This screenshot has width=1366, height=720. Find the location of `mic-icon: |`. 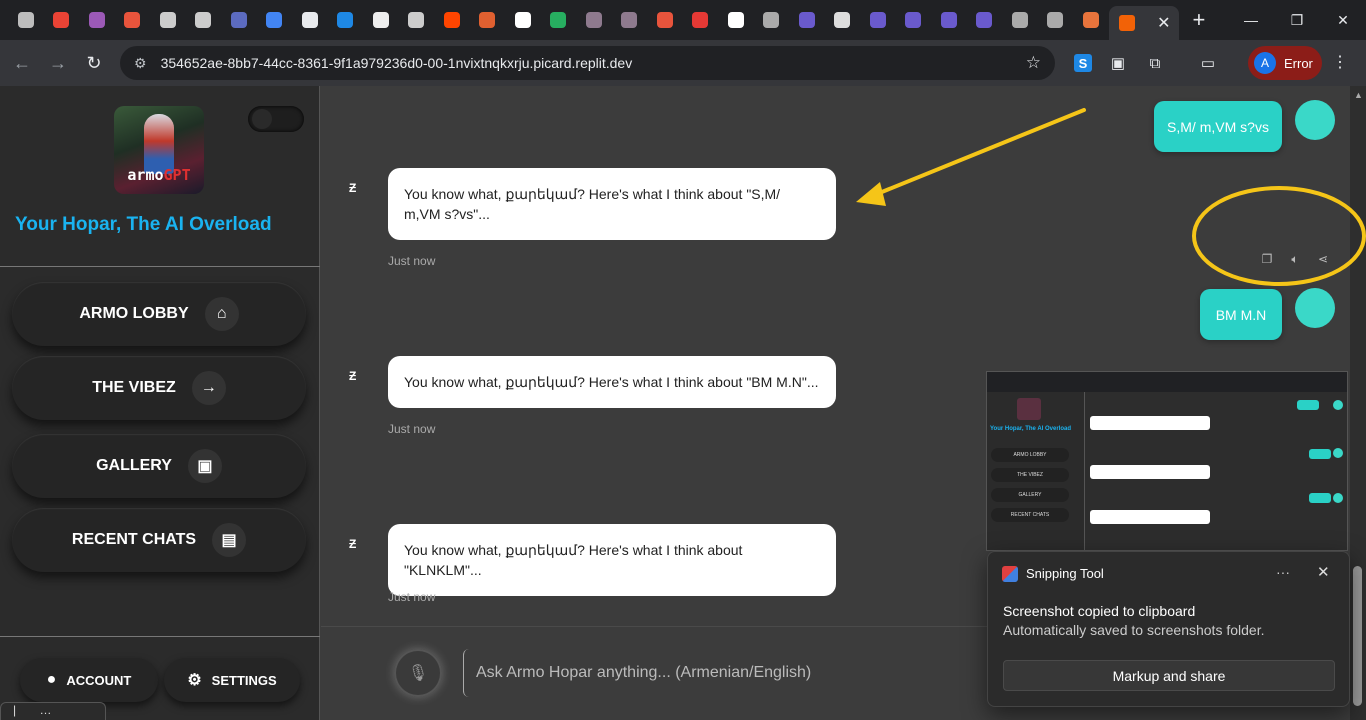

mic-icon: | is located at coordinates (14, 710).